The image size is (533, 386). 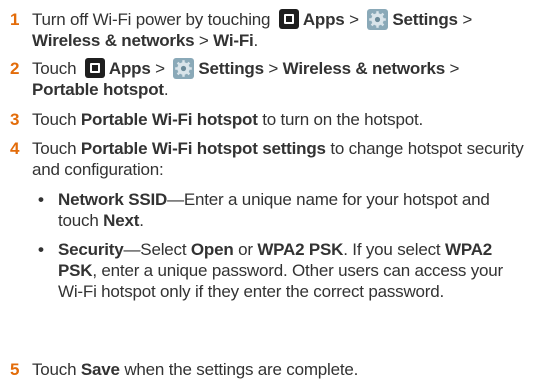 What do you see at coordinates (121, 220) in the screenshot?
I see `next-label: Next` at bounding box center [121, 220].